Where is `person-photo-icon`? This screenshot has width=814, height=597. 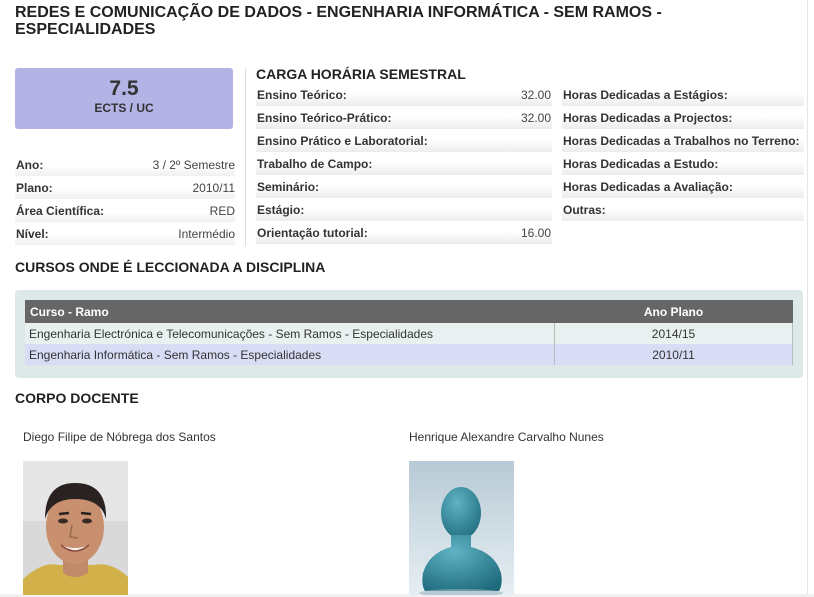 person-photo-icon is located at coordinates (75, 528).